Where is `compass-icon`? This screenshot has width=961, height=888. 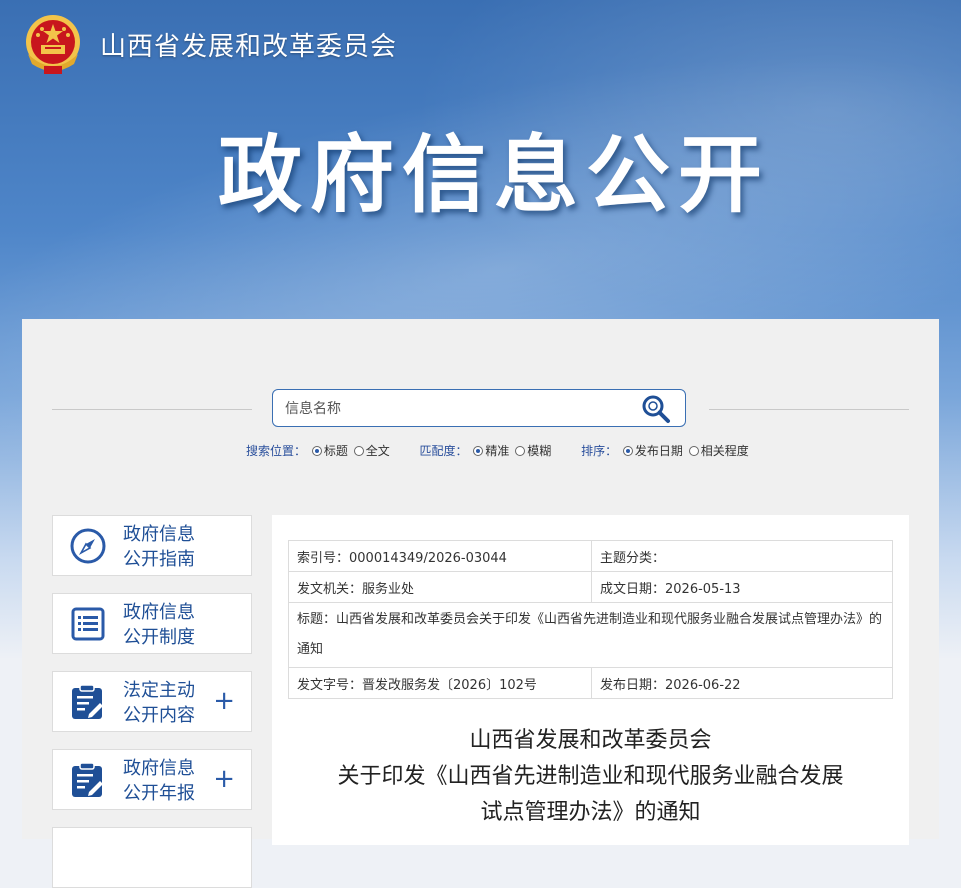
compass-icon is located at coordinates (88, 546).